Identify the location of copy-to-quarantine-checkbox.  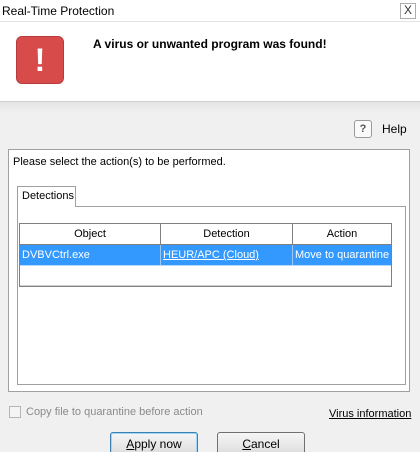
(15, 412).